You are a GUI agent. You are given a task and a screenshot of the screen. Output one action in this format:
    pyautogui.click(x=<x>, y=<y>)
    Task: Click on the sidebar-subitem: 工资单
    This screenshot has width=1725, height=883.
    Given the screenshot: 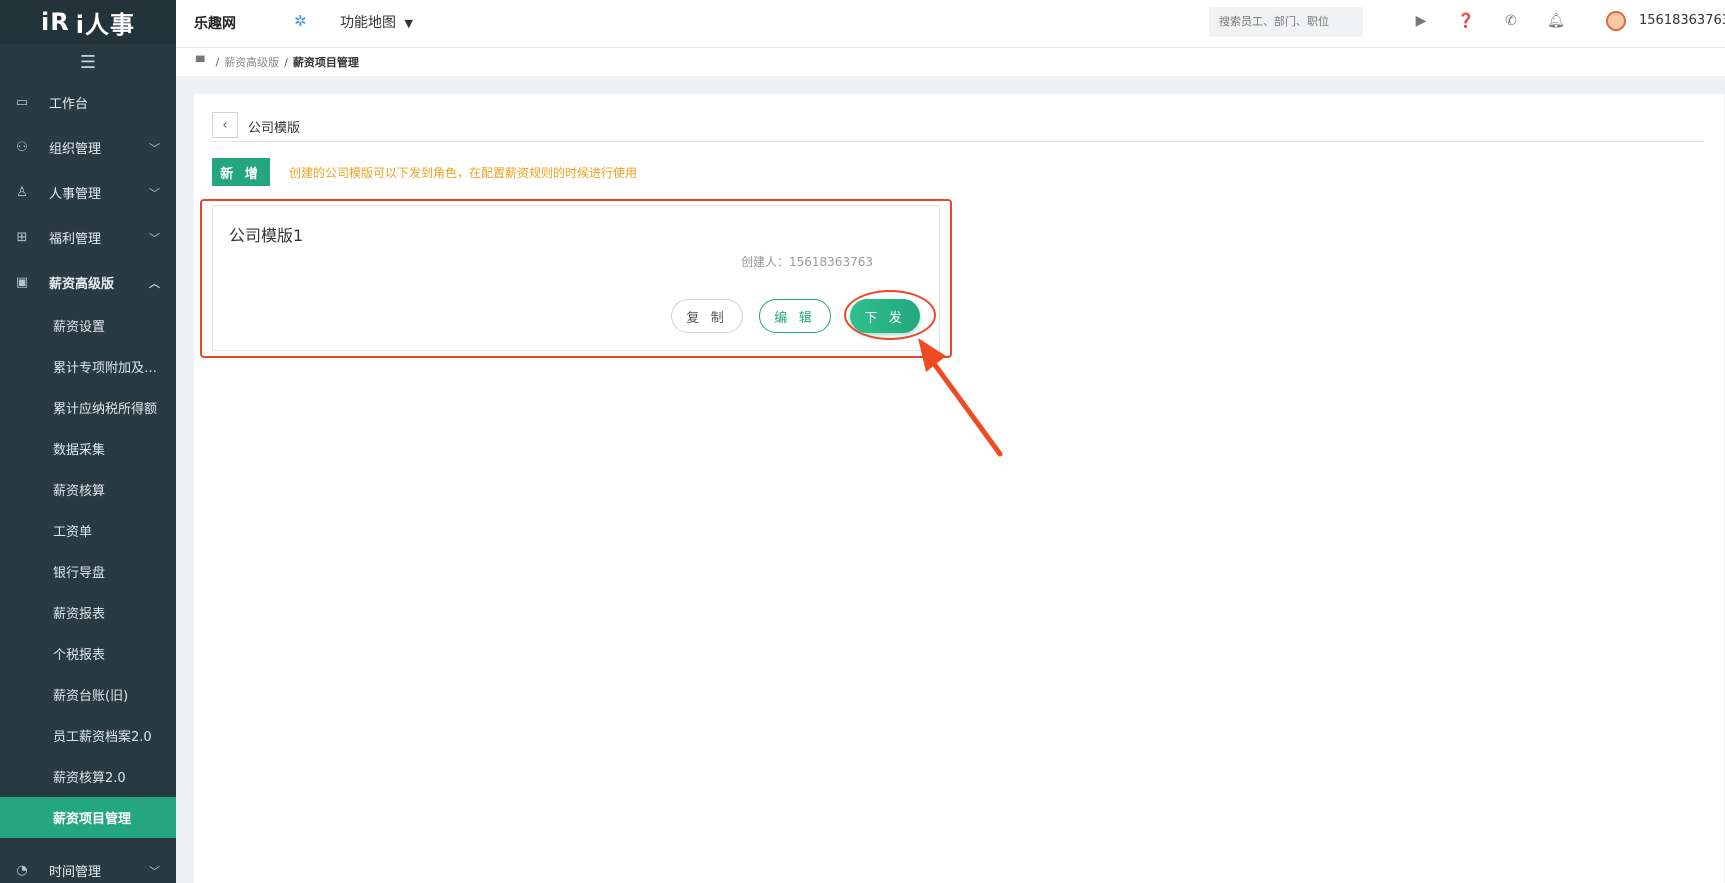 What is the action you would take?
    pyautogui.click(x=88, y=530)
    